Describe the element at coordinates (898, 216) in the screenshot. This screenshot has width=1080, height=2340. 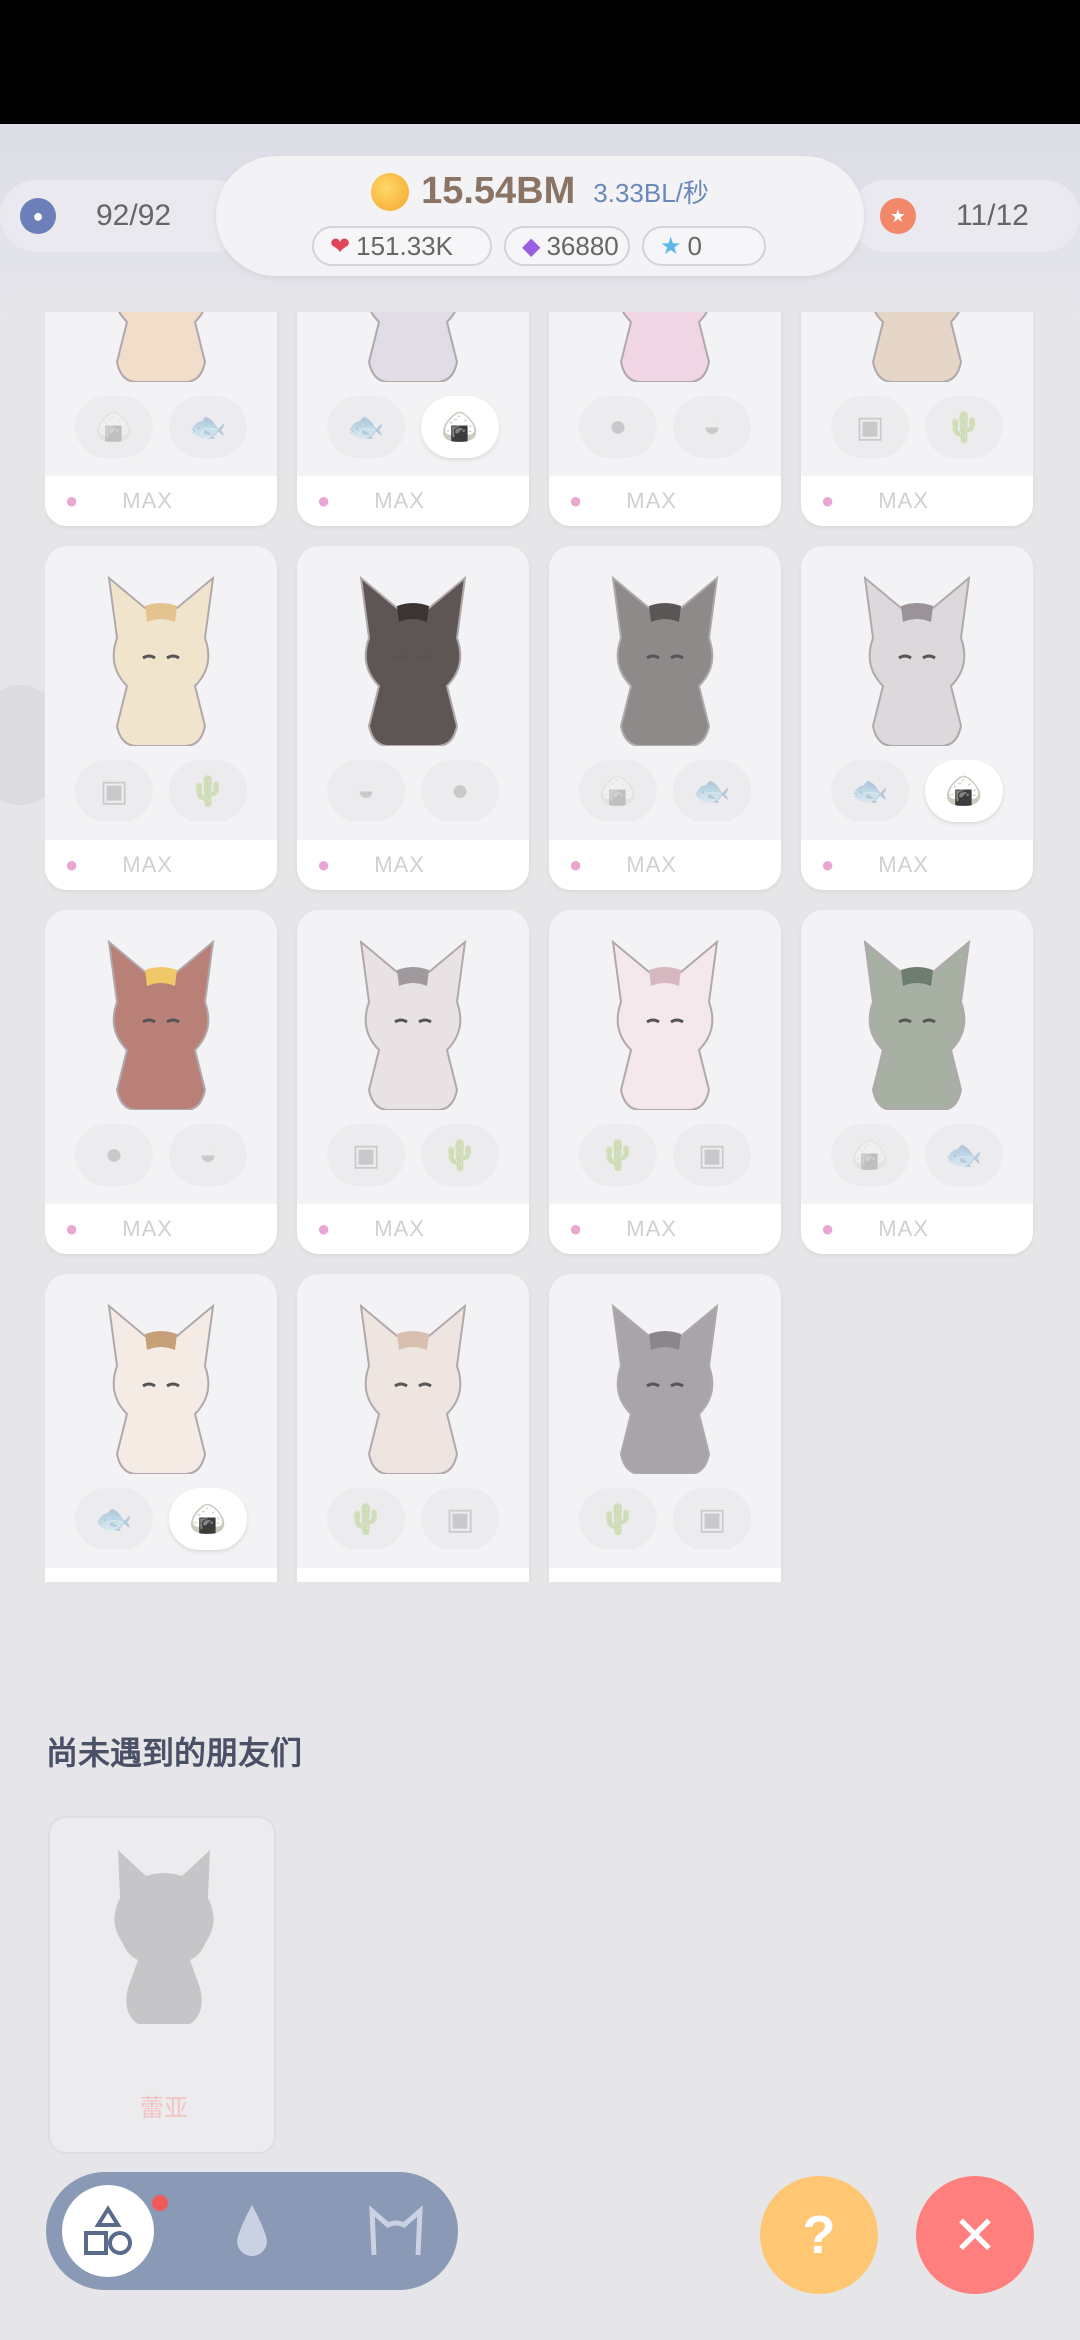
I see `star-badge-icon: ★` at that location.